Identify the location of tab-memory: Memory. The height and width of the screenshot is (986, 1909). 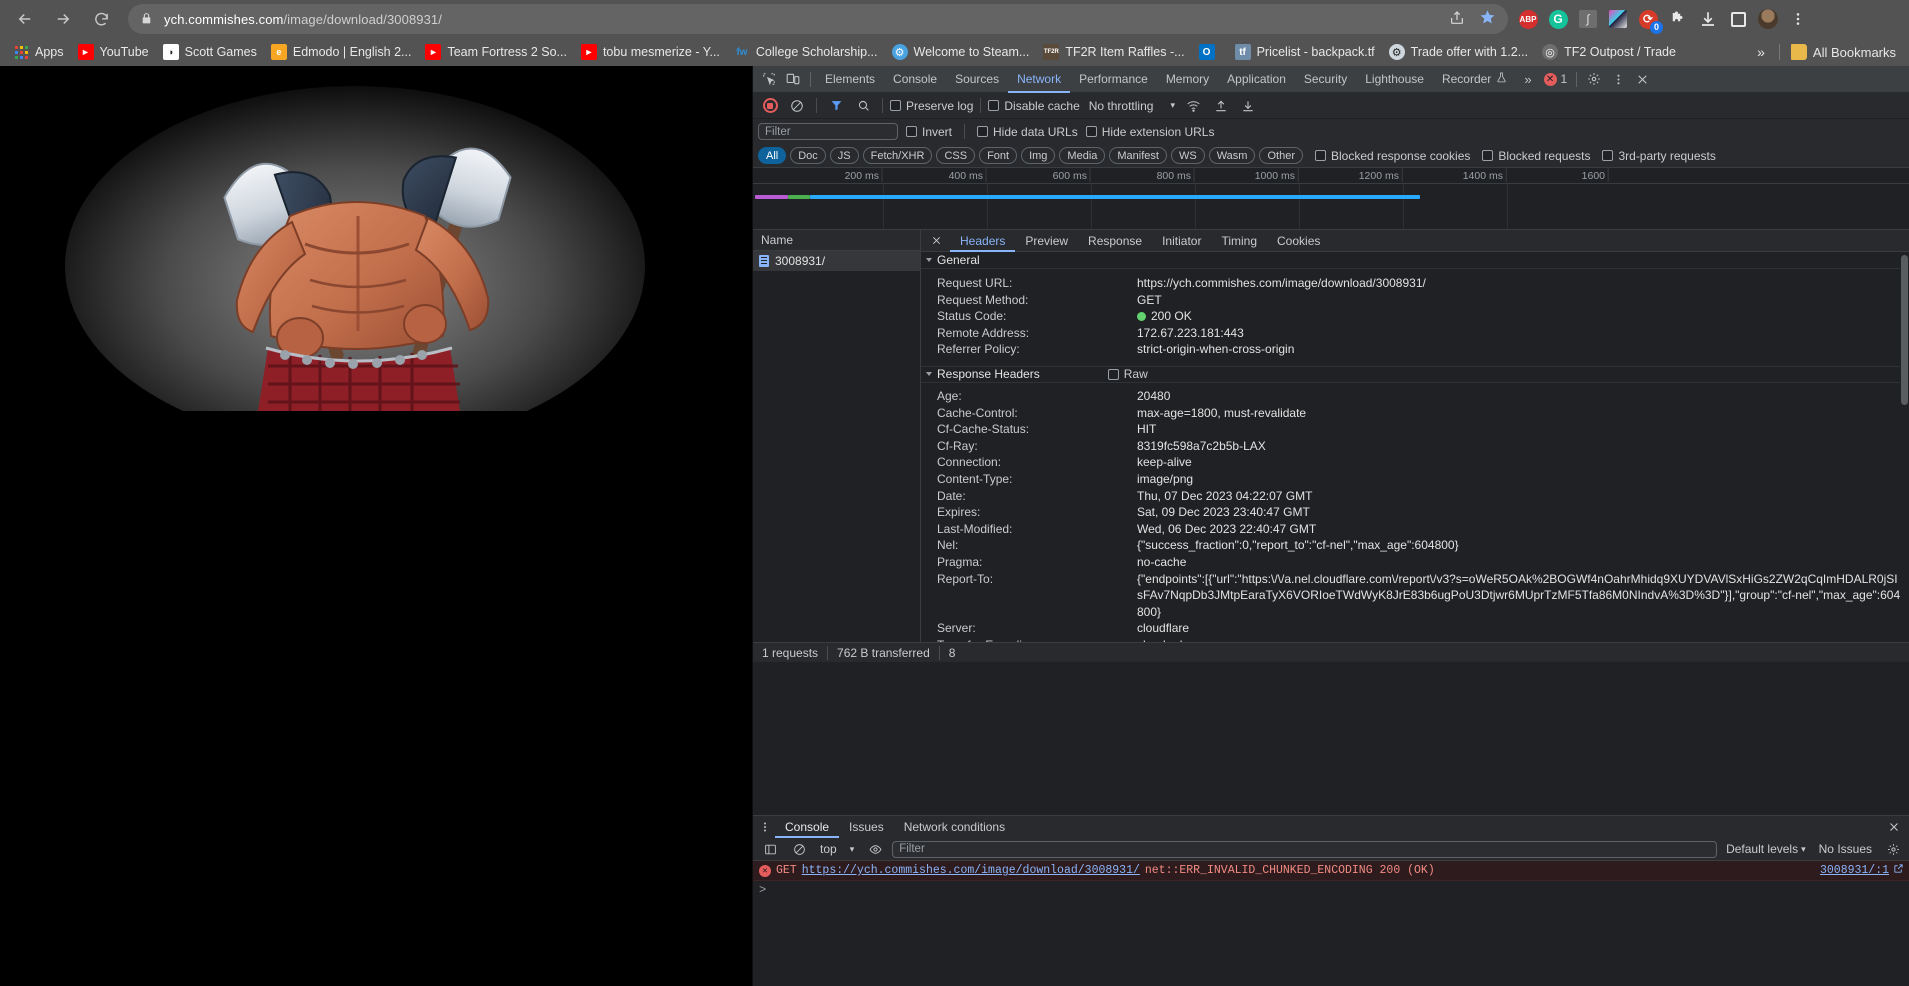
(1187, 79).